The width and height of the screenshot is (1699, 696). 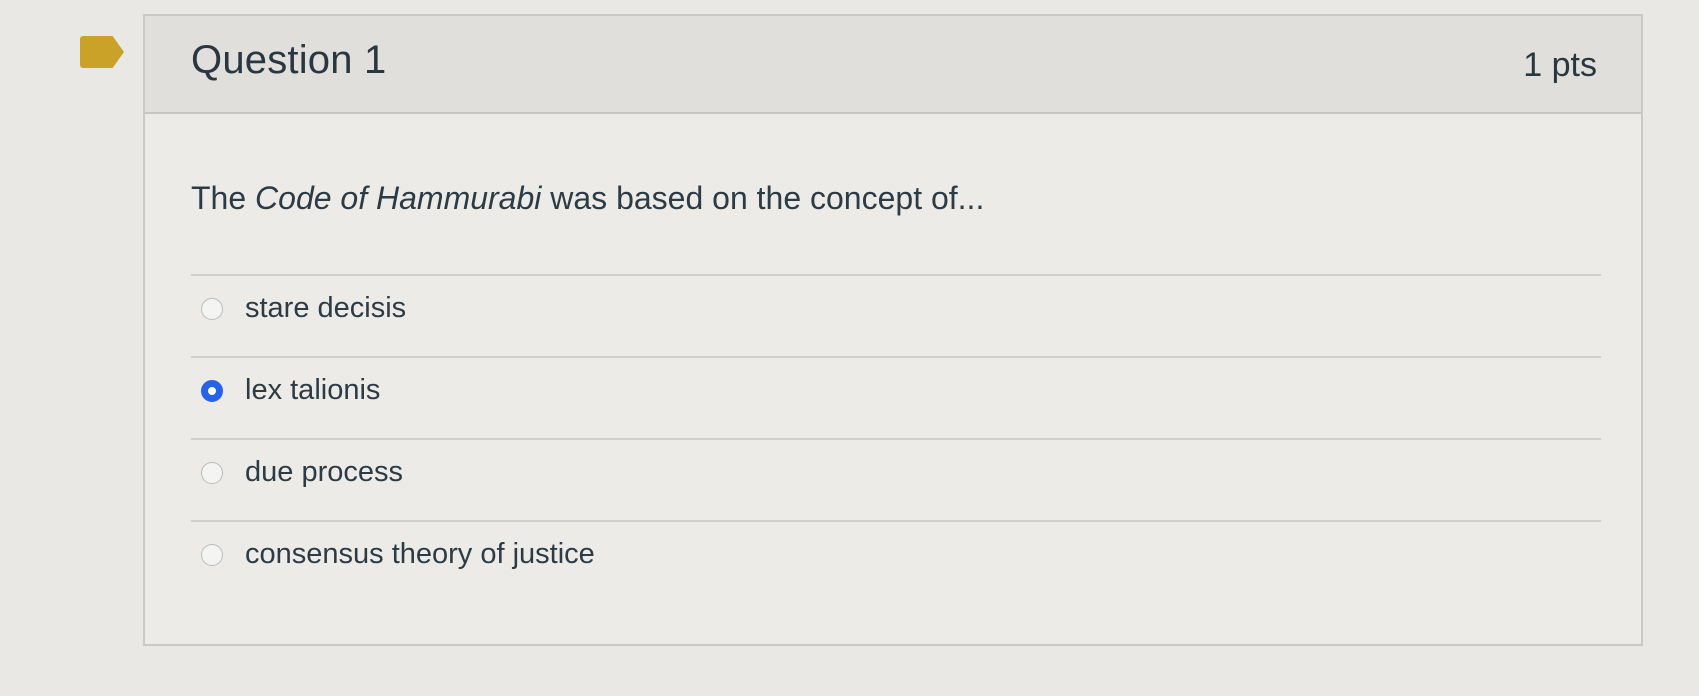 What do you see at coordinates (896, 561) in the screenshot?
I see `answer-option: consensus theory of justice` at bounding box center [896, 561].